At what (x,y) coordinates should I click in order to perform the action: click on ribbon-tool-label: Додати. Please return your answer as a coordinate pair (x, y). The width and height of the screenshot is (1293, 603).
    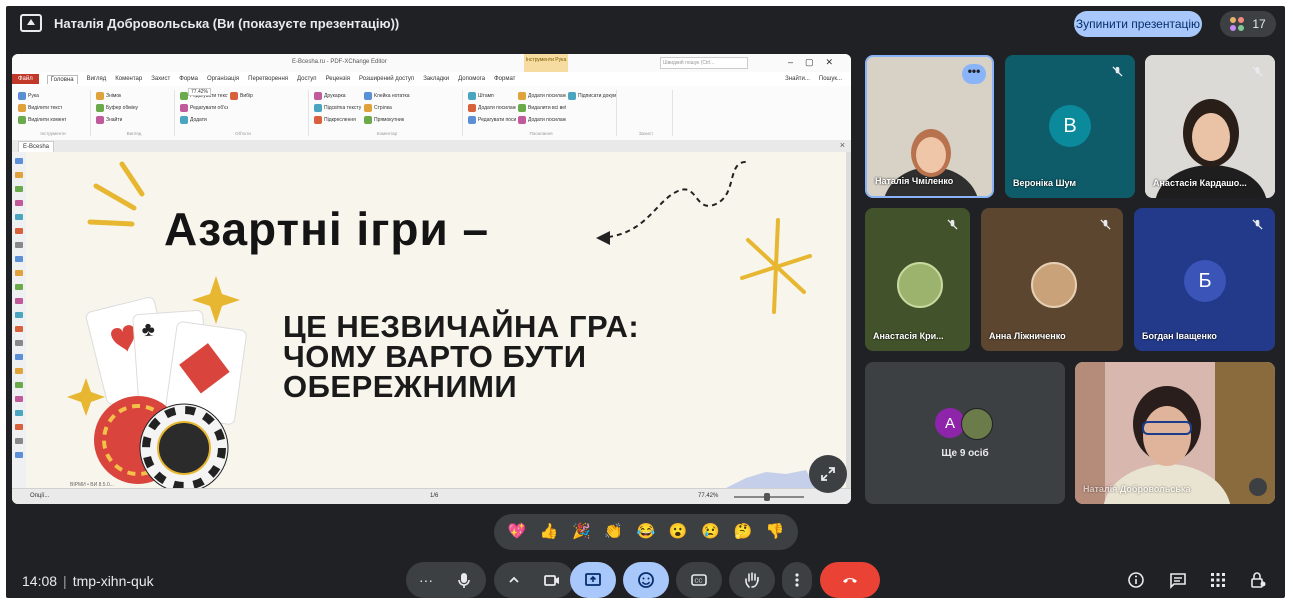
    Looking at the image, I should click on (198, 120).